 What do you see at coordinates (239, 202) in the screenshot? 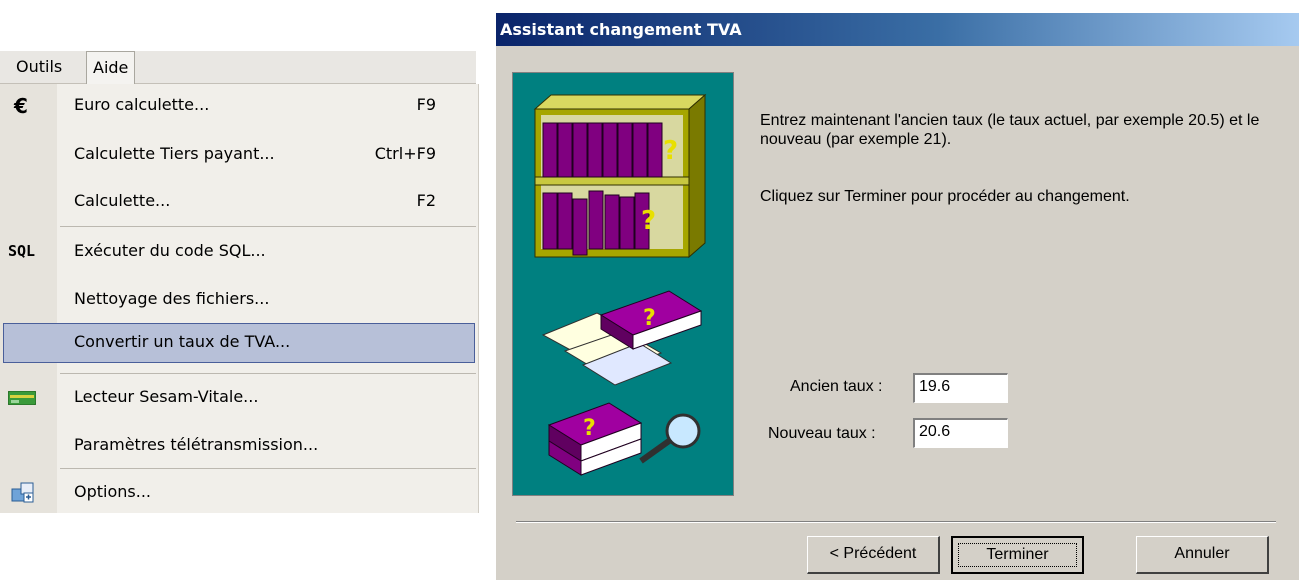
I see `menu-item-calculette: Calculette... F2` at bounding box center [239, 202].